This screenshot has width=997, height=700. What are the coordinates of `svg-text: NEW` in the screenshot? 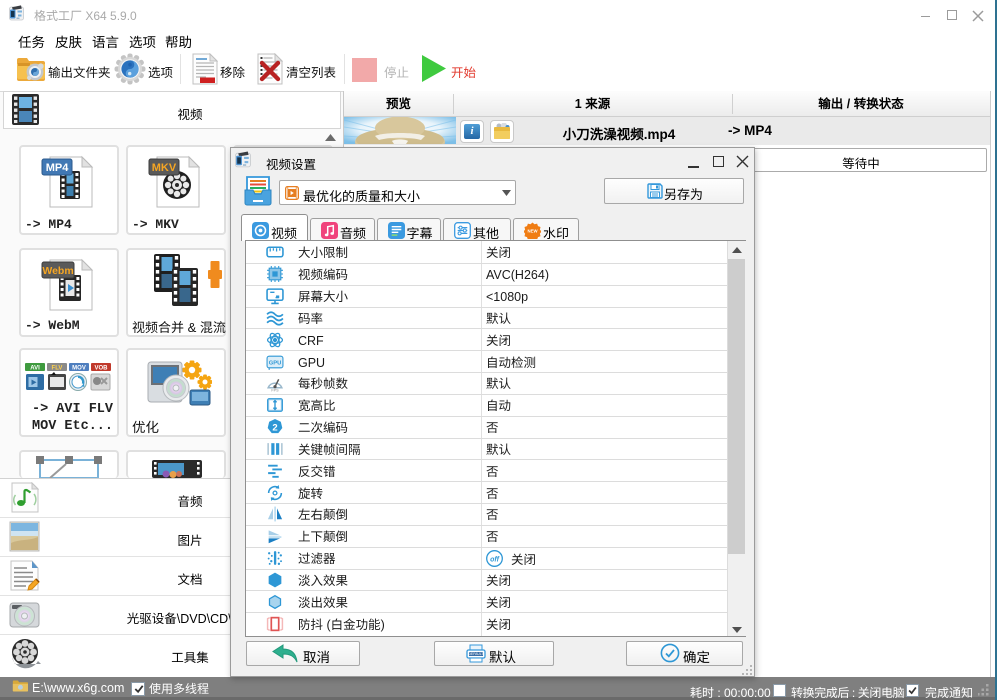 It's located at (532, 230).